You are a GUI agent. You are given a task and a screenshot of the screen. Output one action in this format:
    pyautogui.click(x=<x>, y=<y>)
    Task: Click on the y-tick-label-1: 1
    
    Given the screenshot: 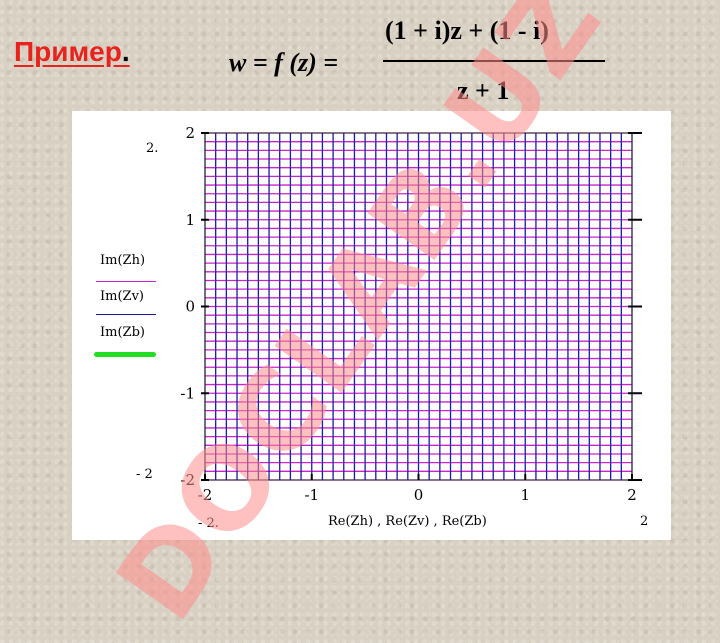 What is the action you would take?
    pyautogui.click(x=190, y=220)
    